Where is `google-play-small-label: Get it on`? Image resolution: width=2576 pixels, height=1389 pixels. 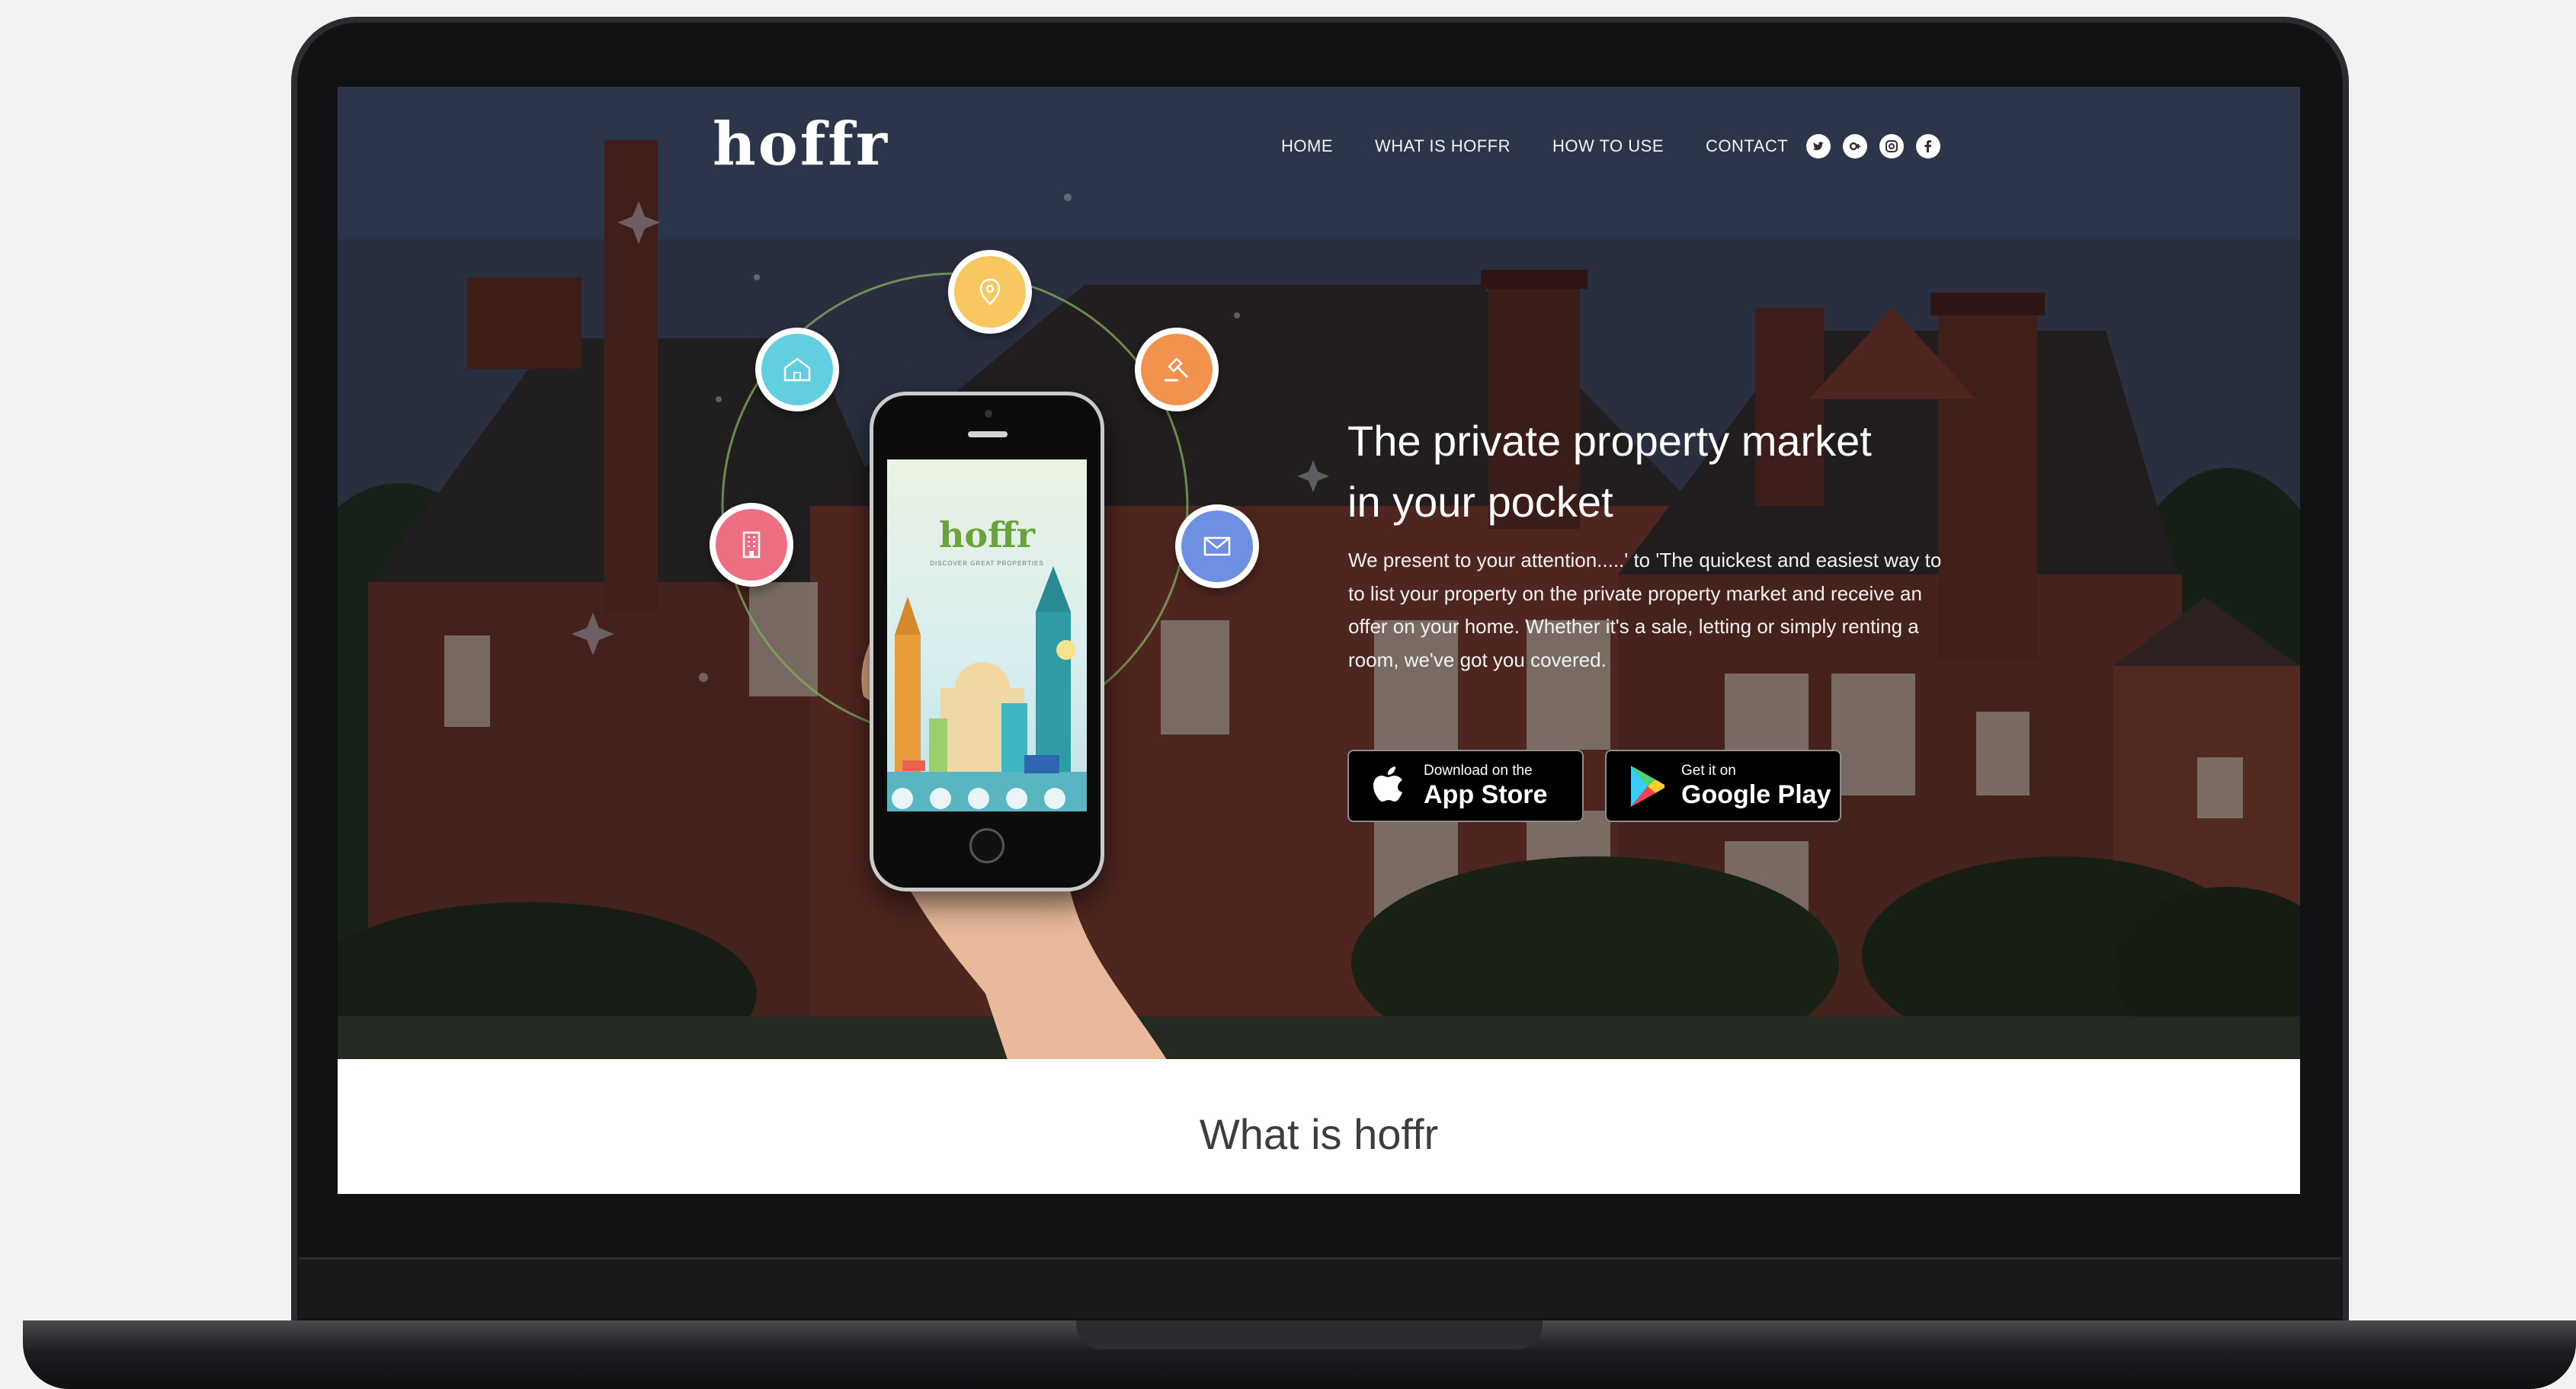 google-play-small-label: Get it on is located at coordinates (1708, 770).